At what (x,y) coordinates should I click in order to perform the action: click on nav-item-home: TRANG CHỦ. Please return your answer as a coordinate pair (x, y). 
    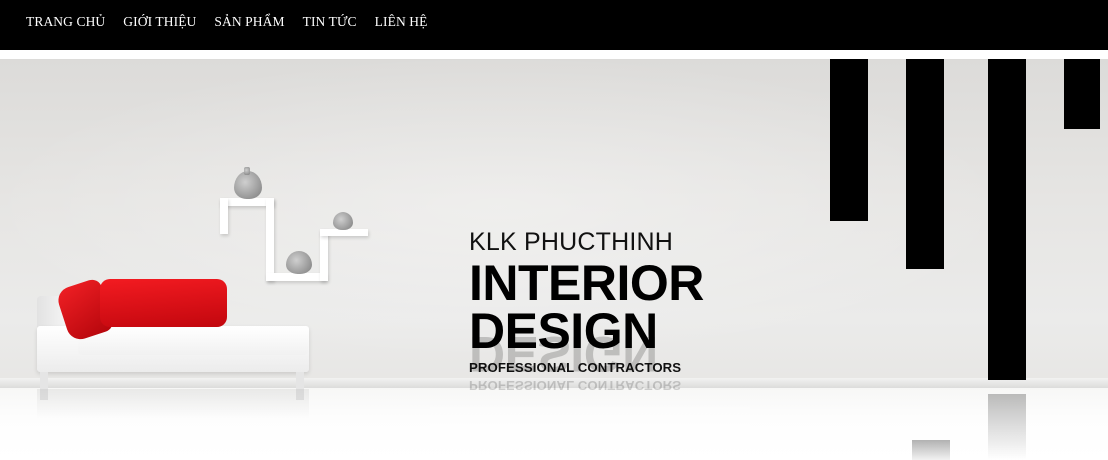
    Looking at the image, I should click on (65, 22).